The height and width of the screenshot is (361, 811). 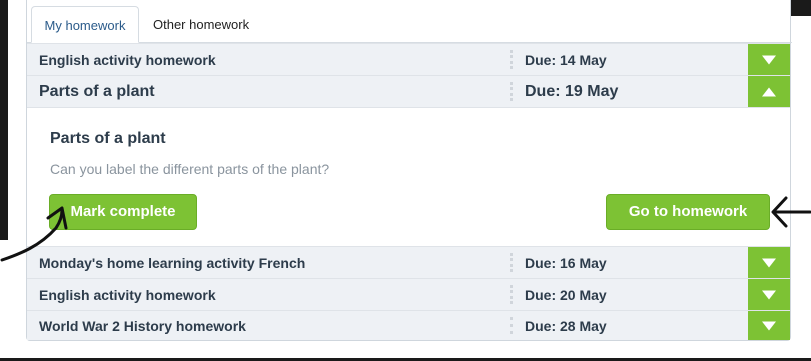 What do you see at coordinates (408, 91) in the screenshot?
I see `homework-row-expanded: Parts of a plant Due: 19 May` at bounding box center [408, 91].